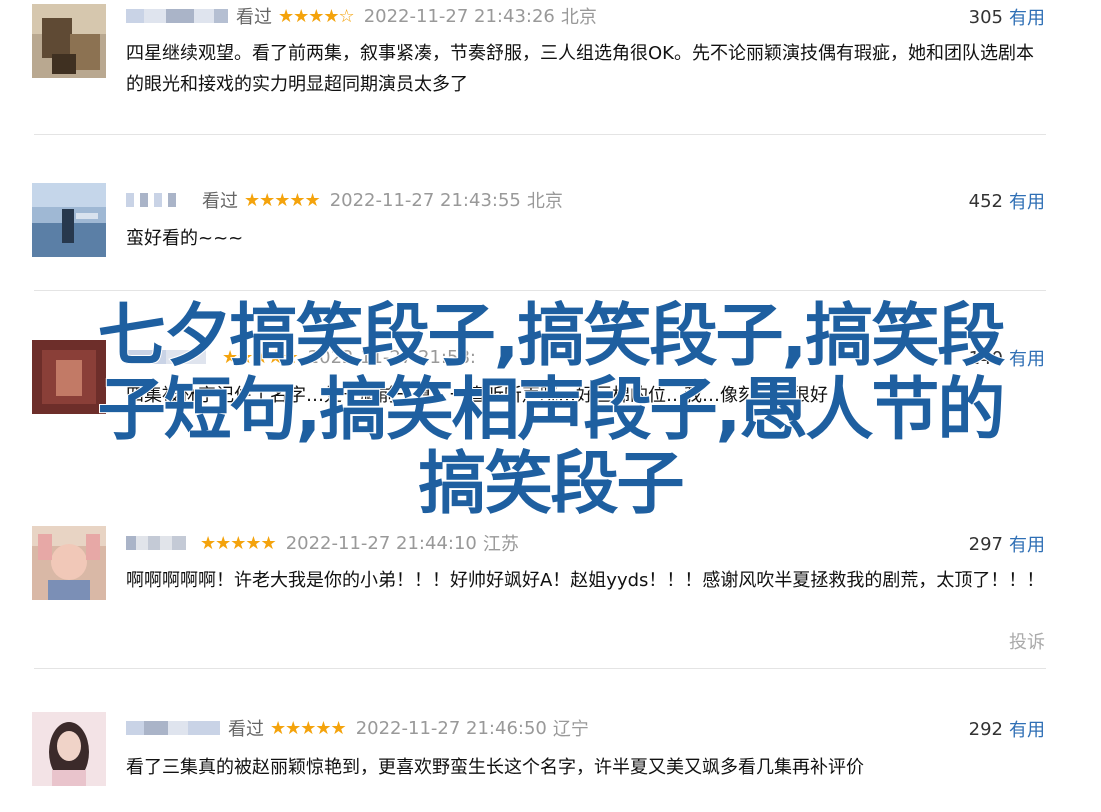 Image resolution: width=1101 pixels, height=812 pixels. I want to click on review-meta: ★★★★★ 2022-11-27 21:44:10 江苏, so click(322, 543).